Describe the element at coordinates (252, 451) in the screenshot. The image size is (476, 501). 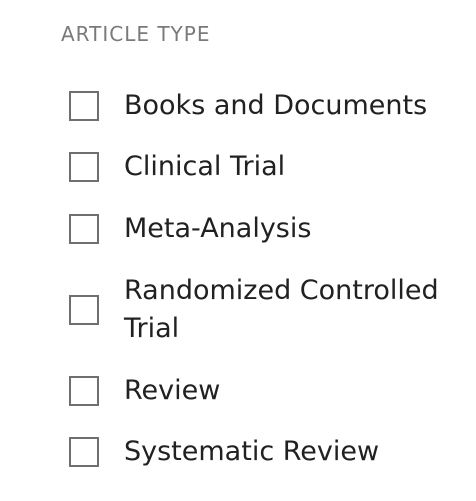
I see `option-label: Systematic Review` at that location.